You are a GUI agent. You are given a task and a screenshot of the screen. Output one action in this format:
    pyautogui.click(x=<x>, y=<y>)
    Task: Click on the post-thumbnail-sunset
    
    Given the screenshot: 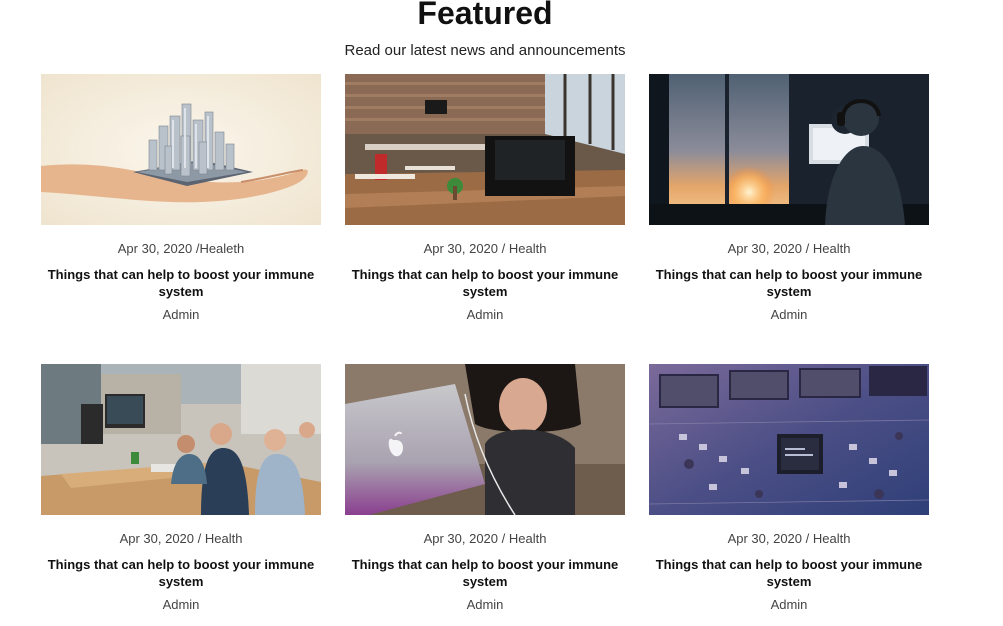 What is the action you would take?
    pyautogui.click(x=789, y=149)
    